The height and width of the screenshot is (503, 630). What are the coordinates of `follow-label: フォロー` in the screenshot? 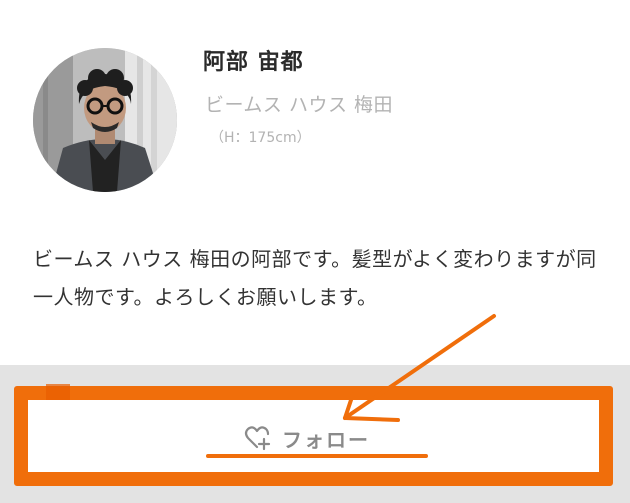 It's located at (326, 439).